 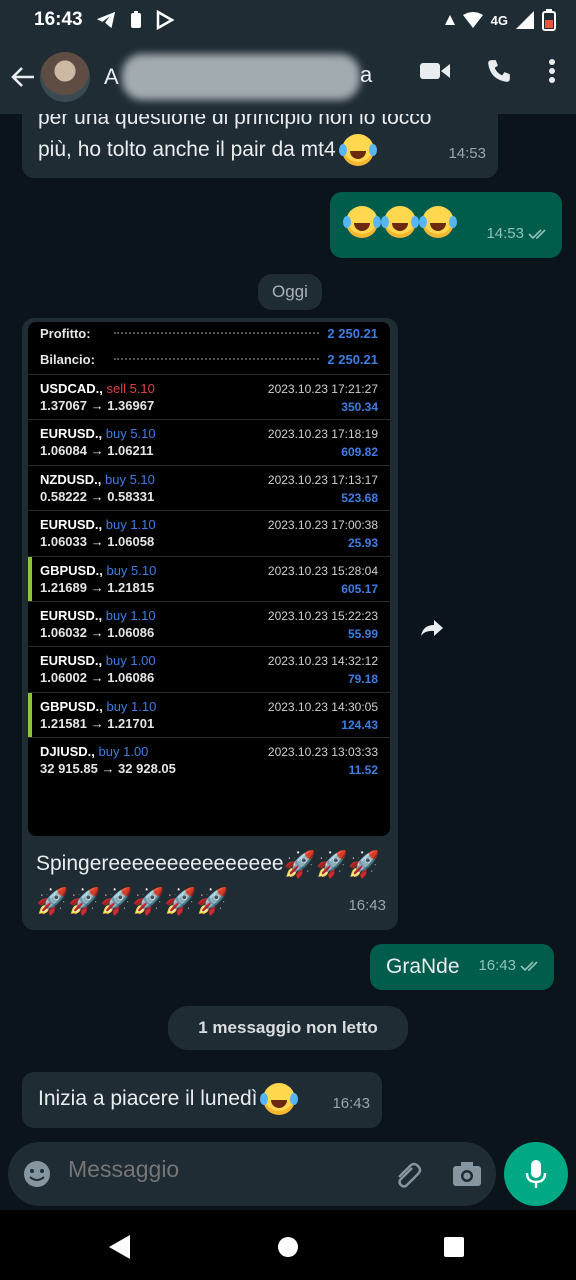 I want to click on trade-date: 2023.10.23 17:13:17, so click(x=322, y=479).